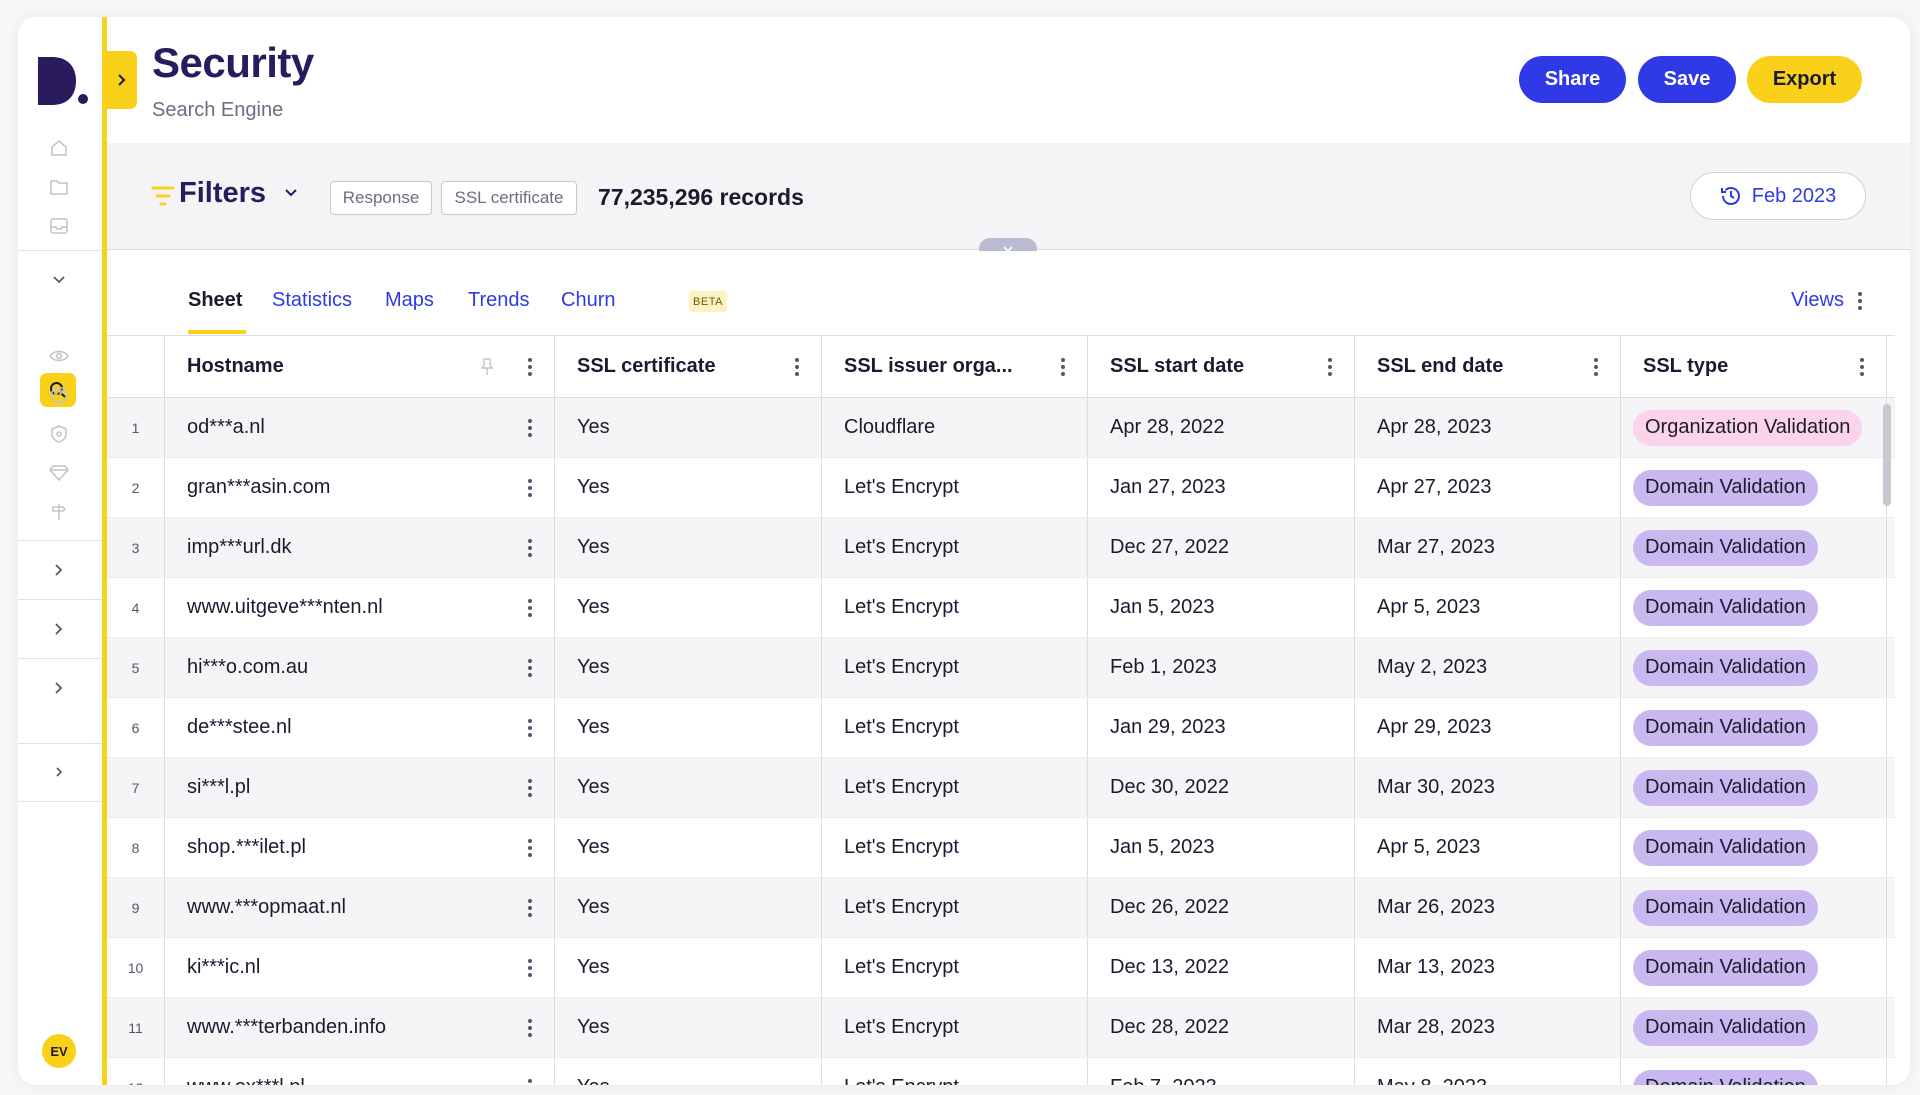  Describe the element at coordinates (59, 473) in the screenshot. I see `diamond-icon` at that location.